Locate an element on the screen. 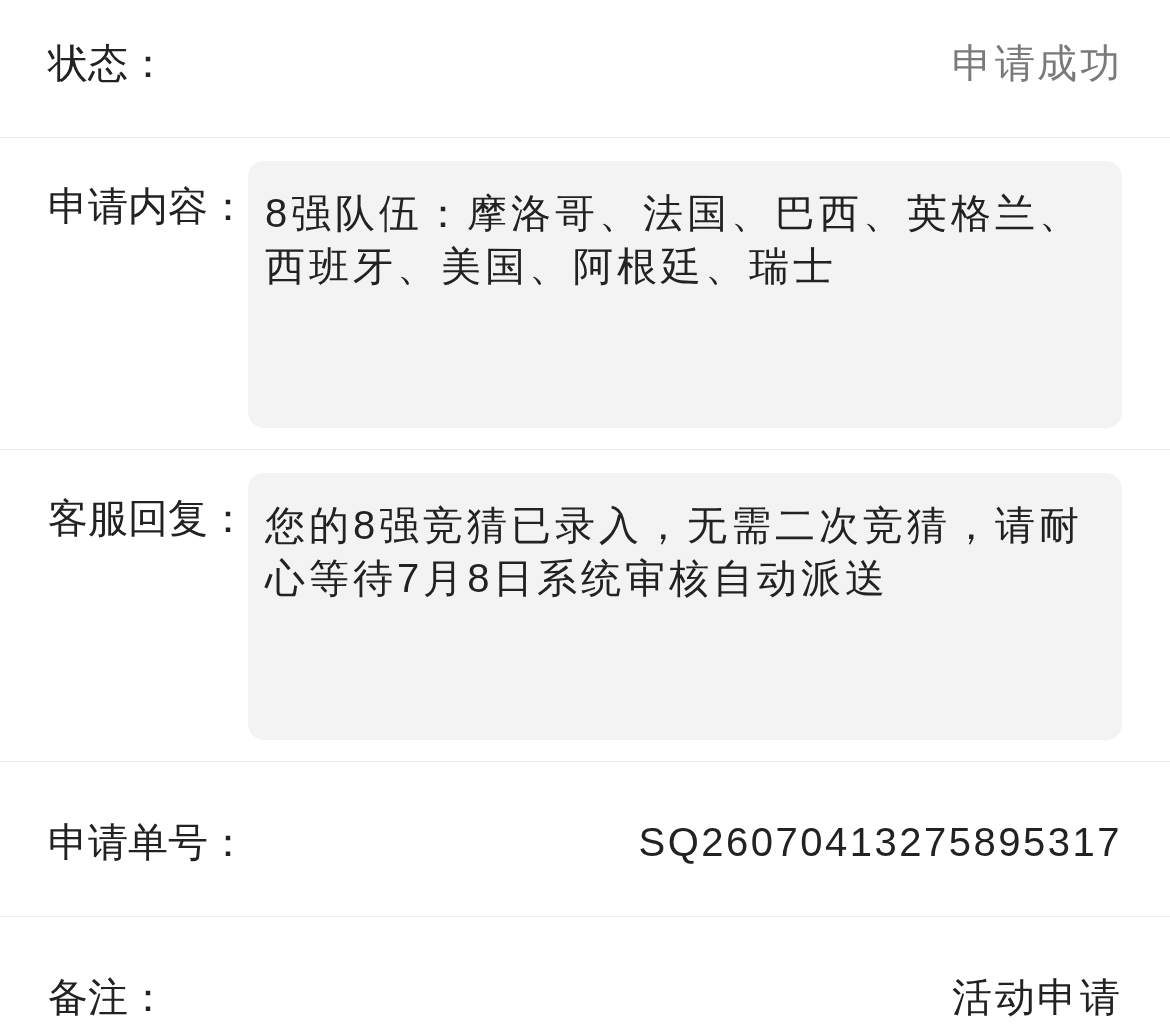 The height and width of the screenshot is (1024, 1170). field-value: 申请成功 is located at coordinates (1037, 63).